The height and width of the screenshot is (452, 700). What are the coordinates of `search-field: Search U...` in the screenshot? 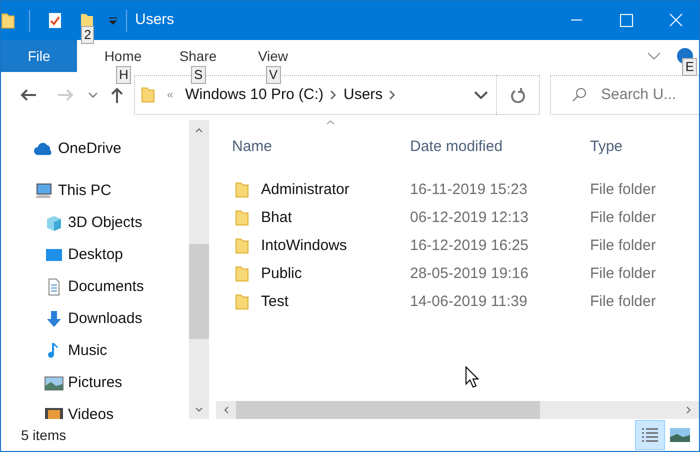 It's located at (624, 95).